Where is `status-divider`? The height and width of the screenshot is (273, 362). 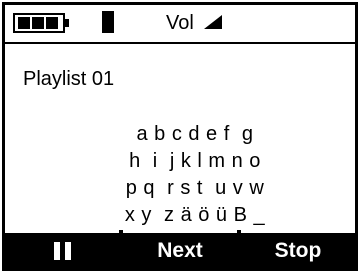
status-divider is located at coordinates (180, 43).